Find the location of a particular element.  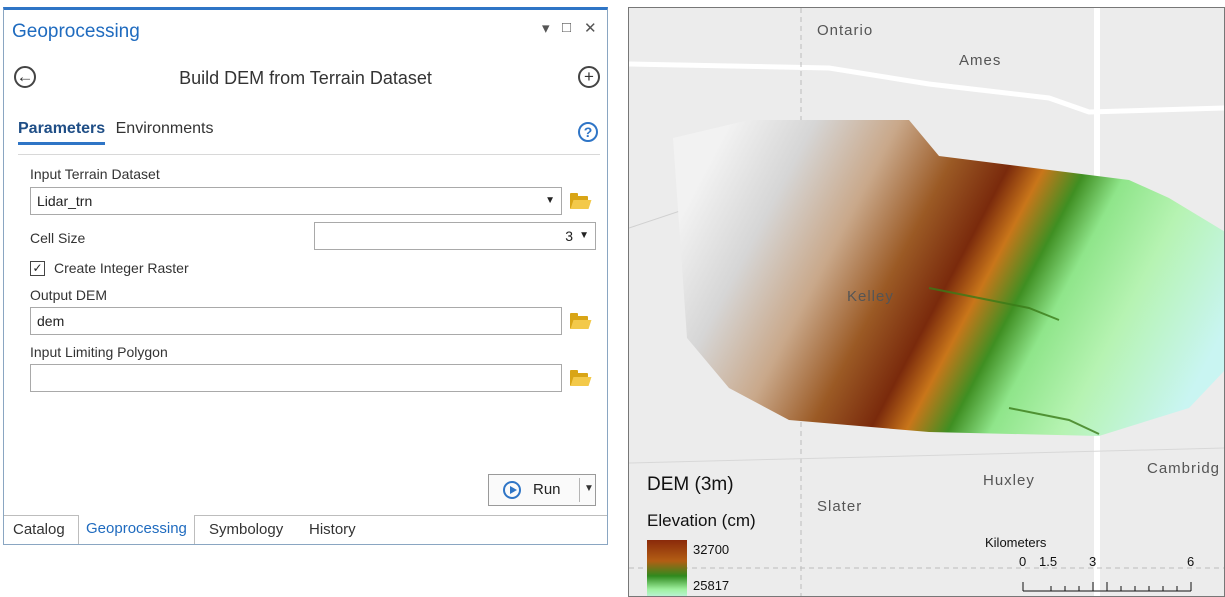

maximize-icon: □ is located at coordinates (566, 27).